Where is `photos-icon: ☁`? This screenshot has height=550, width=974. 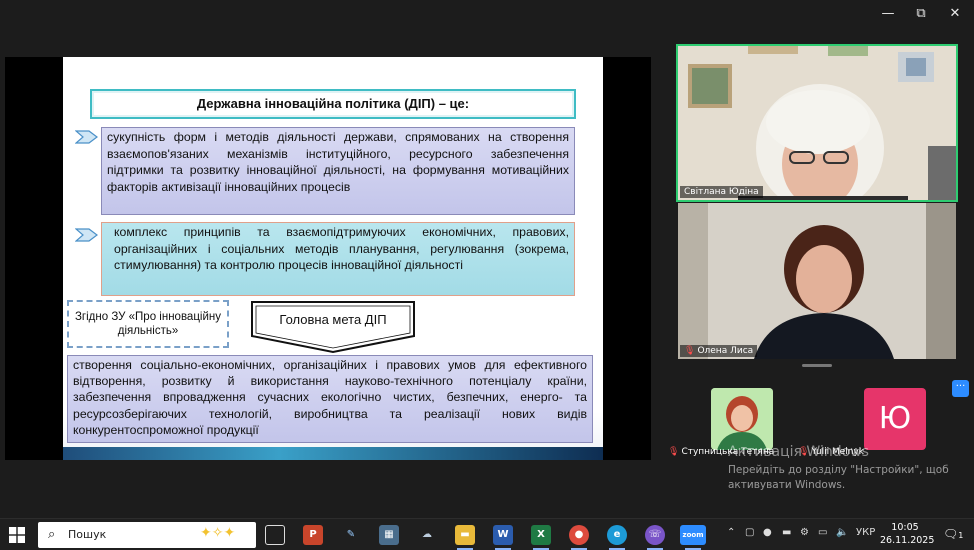 photos-icon: ☁ is located at coordinates (427, 535).